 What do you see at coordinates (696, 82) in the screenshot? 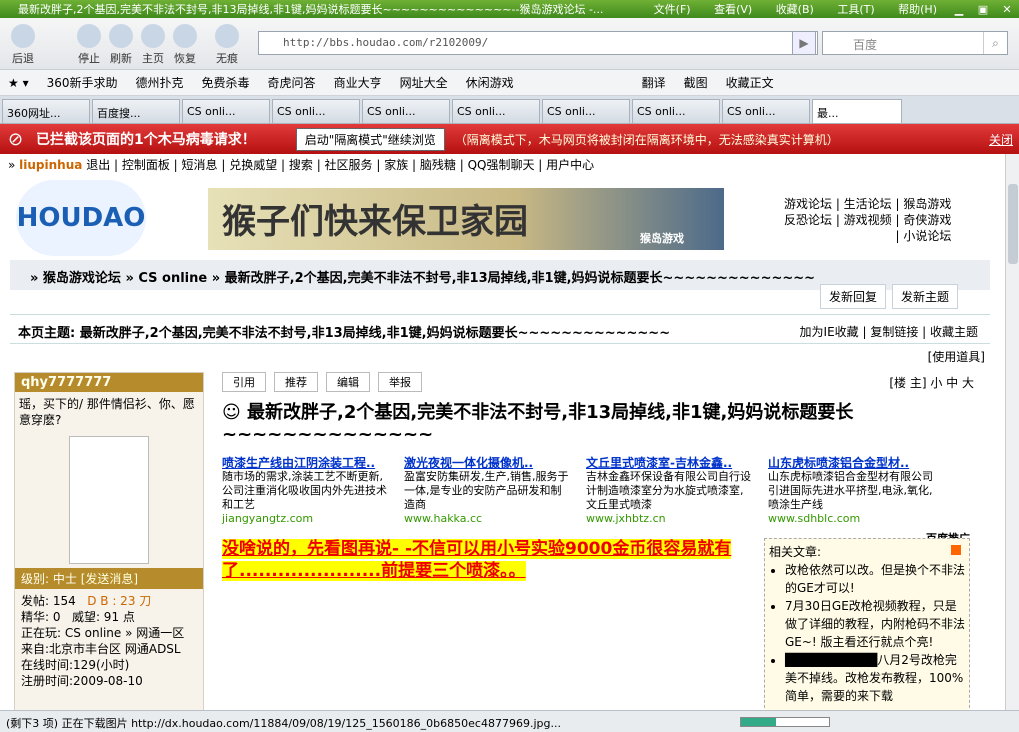
I see `screenshot-button: 截图` at bounding box center [696, 82].